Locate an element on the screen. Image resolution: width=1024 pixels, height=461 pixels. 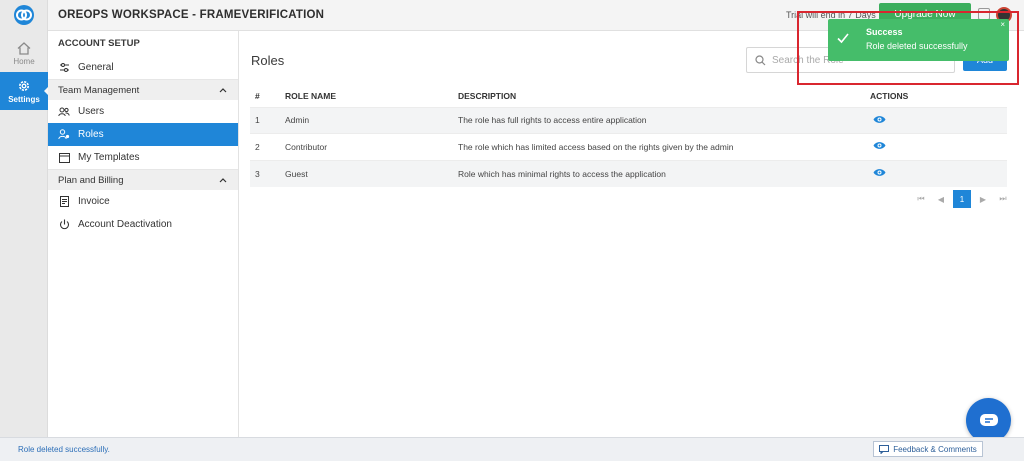
row-number: 2 is located at coordinates (267, 146).